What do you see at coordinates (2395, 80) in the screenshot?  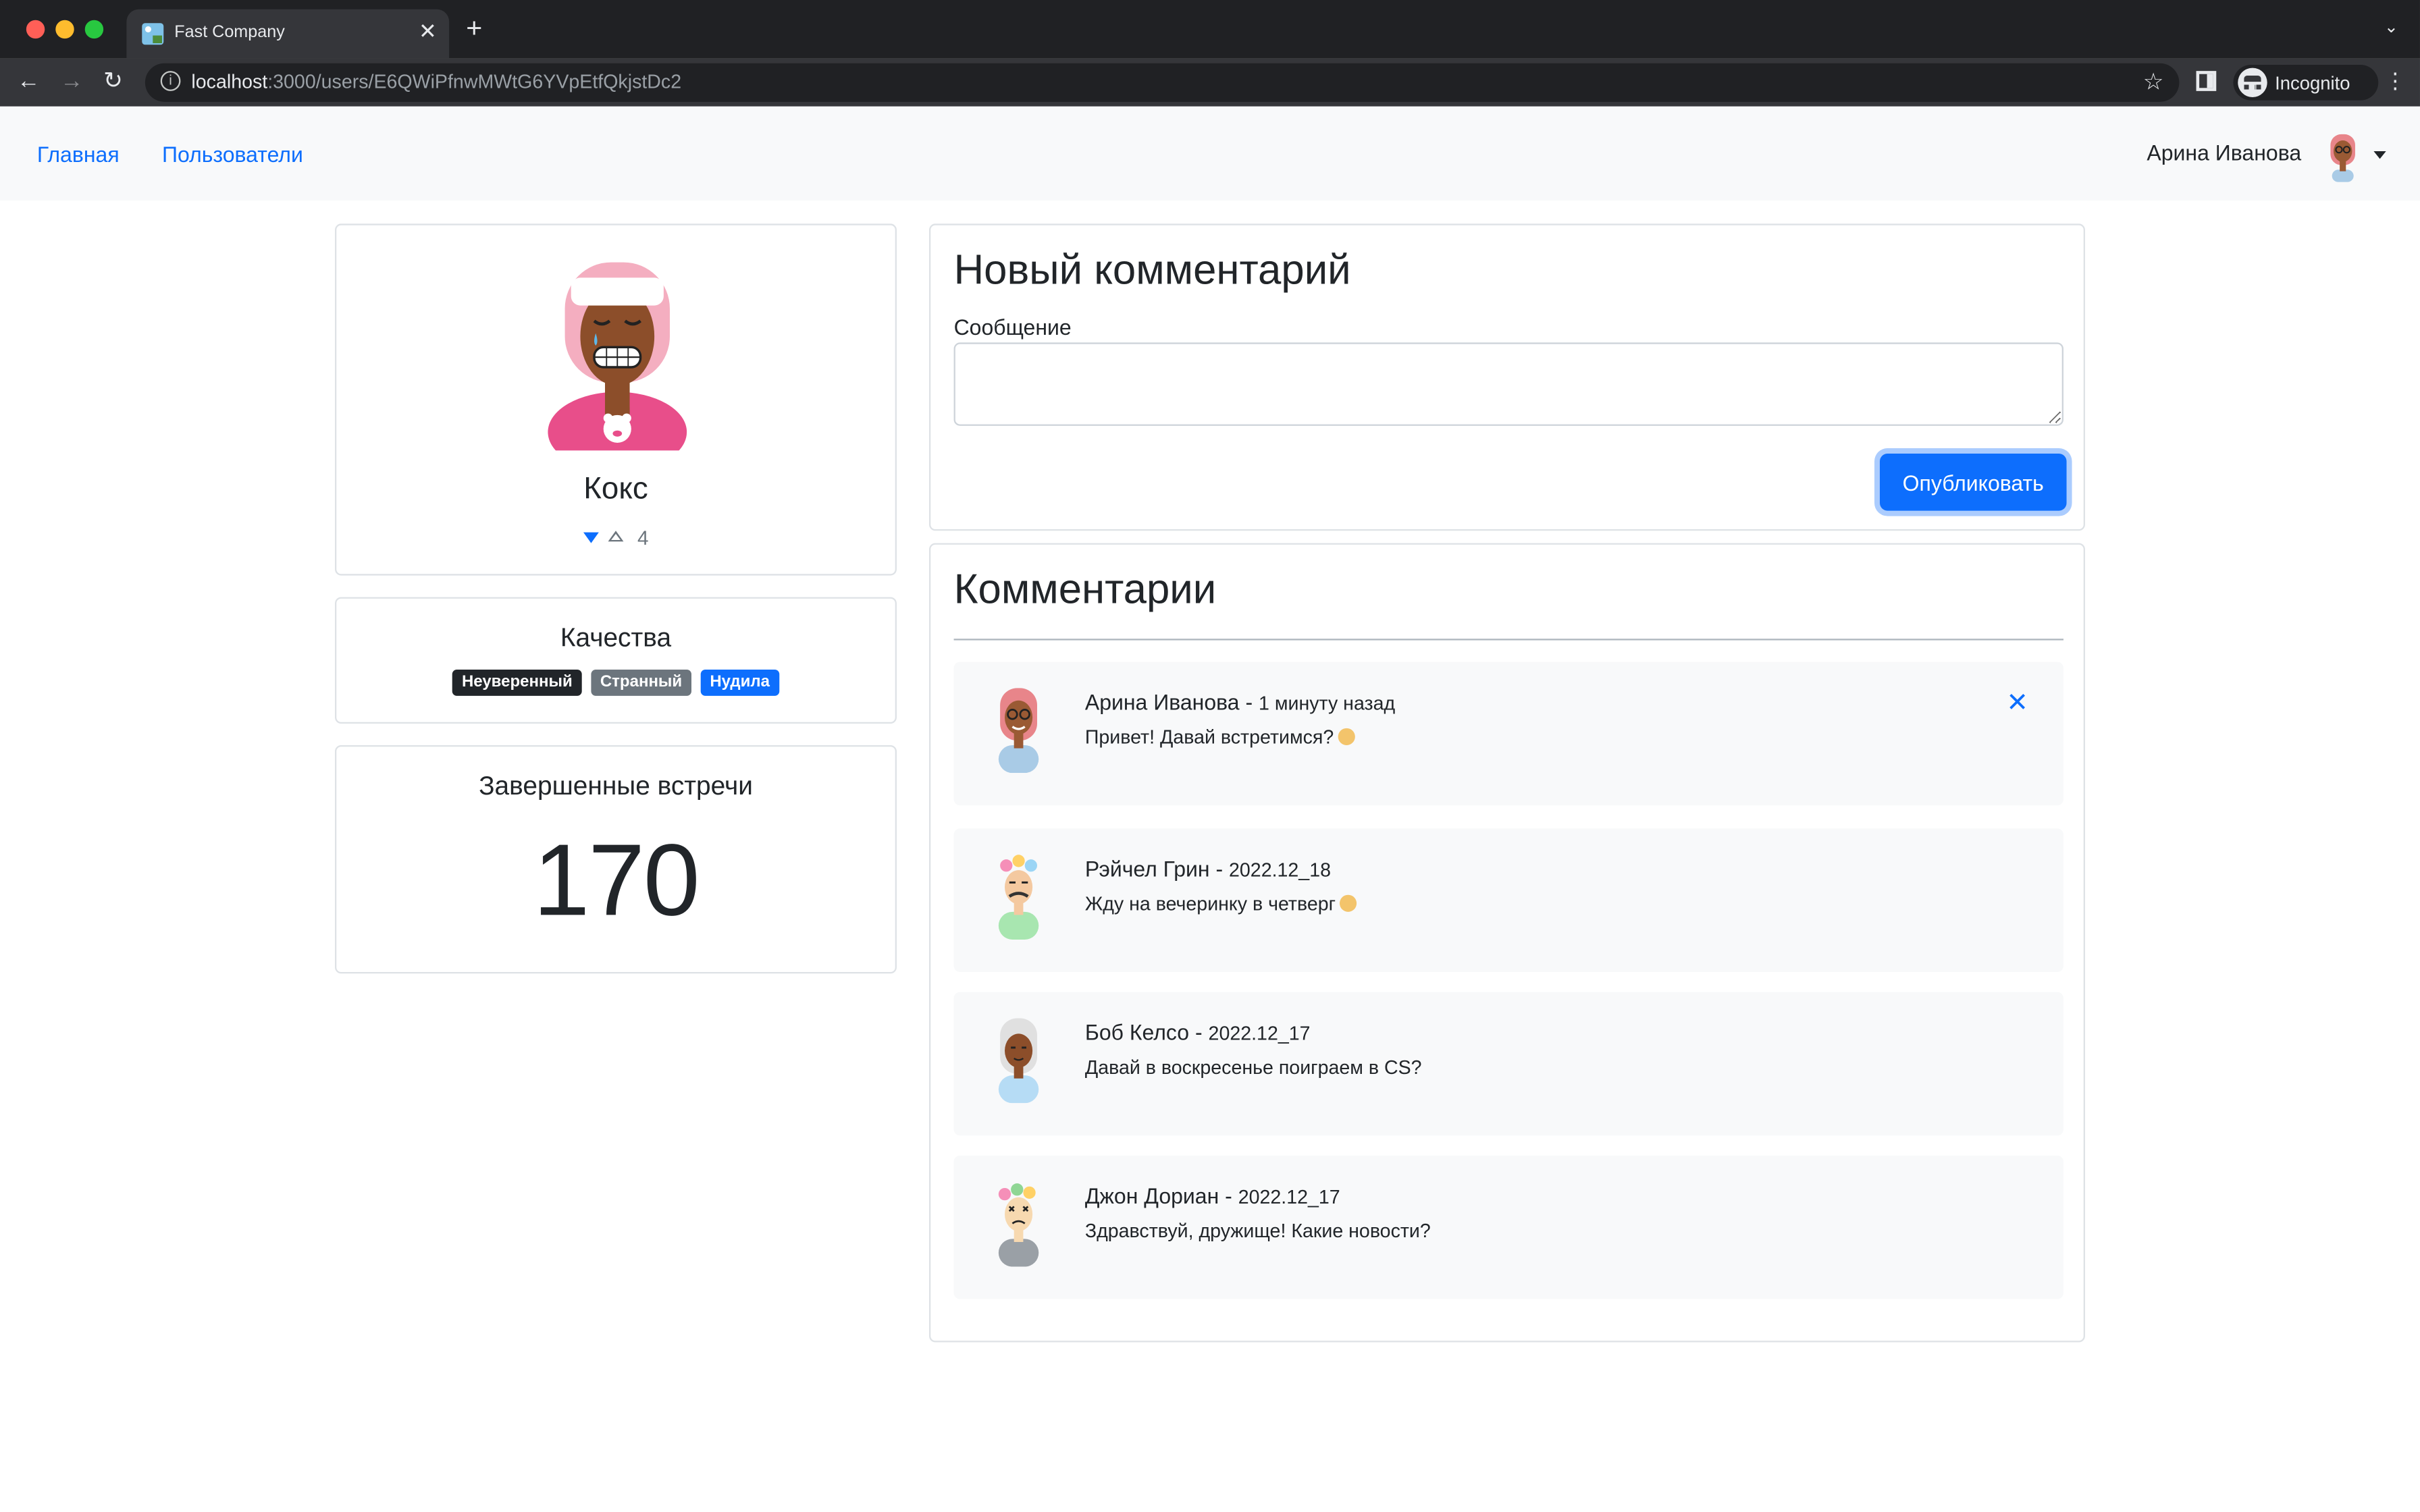 I see `more-menu-icon: ⋮` at bounding box center [2395, 80].